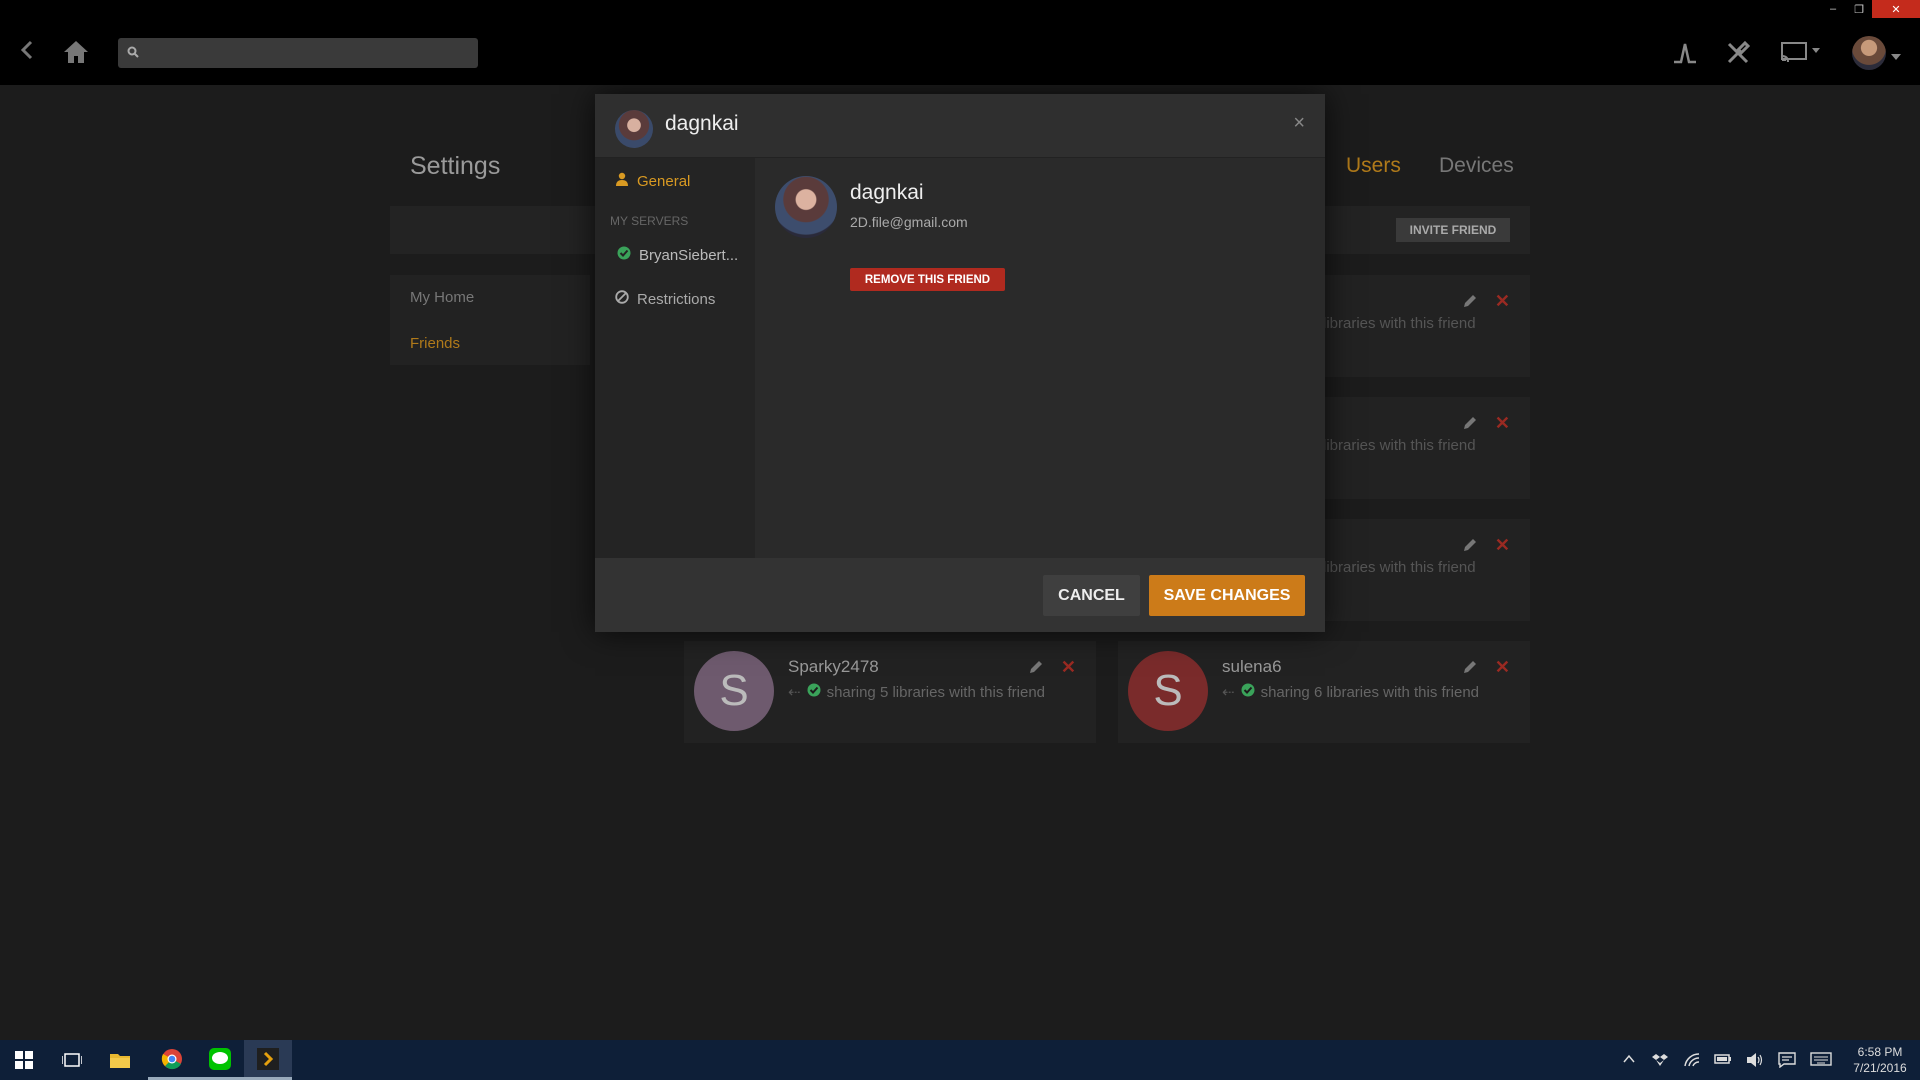 The width and height of the screenshot is (1920, 1080). I want to click on search-input, so click(308, 53).